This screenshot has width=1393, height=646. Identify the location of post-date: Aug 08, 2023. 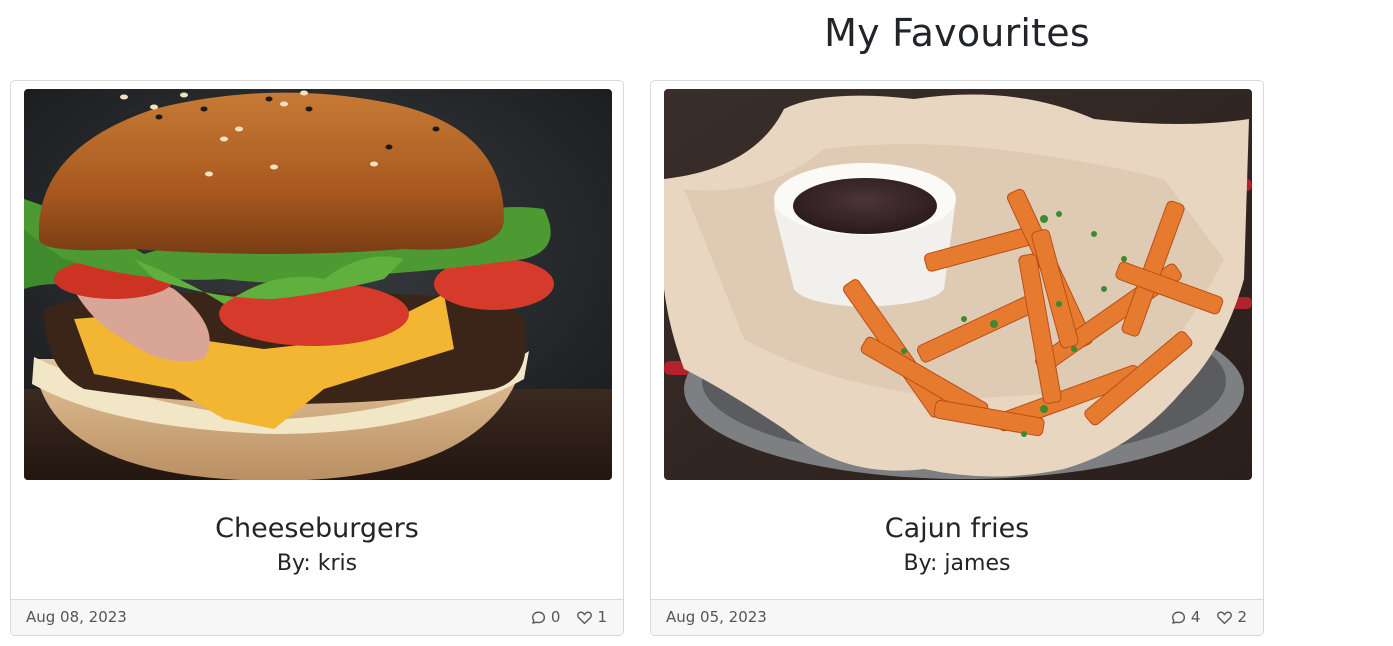
(76, 617).